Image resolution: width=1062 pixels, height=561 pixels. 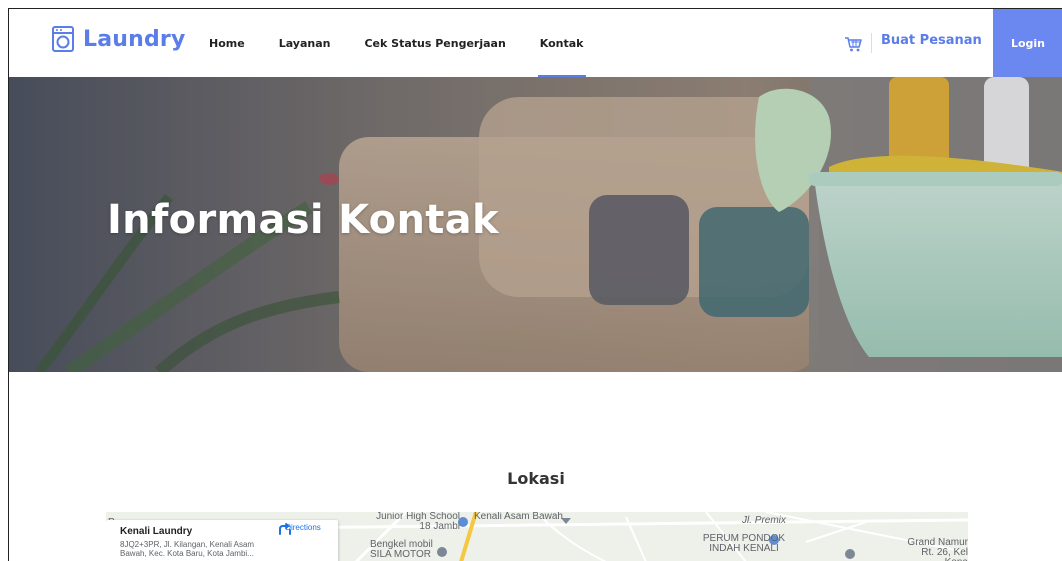 I want to click on nav-divider, so click(x=871, y=43).